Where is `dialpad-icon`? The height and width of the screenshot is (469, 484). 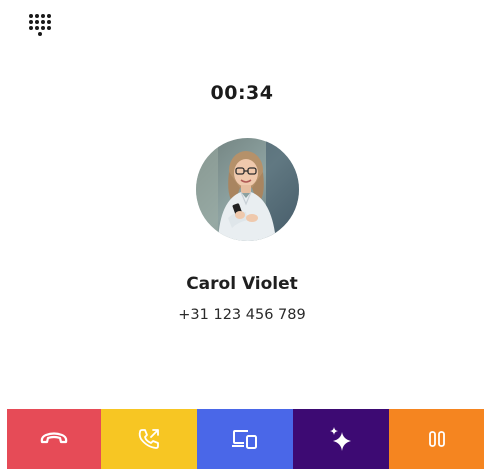
dialpad-icon is located at coordinates (40, 25).